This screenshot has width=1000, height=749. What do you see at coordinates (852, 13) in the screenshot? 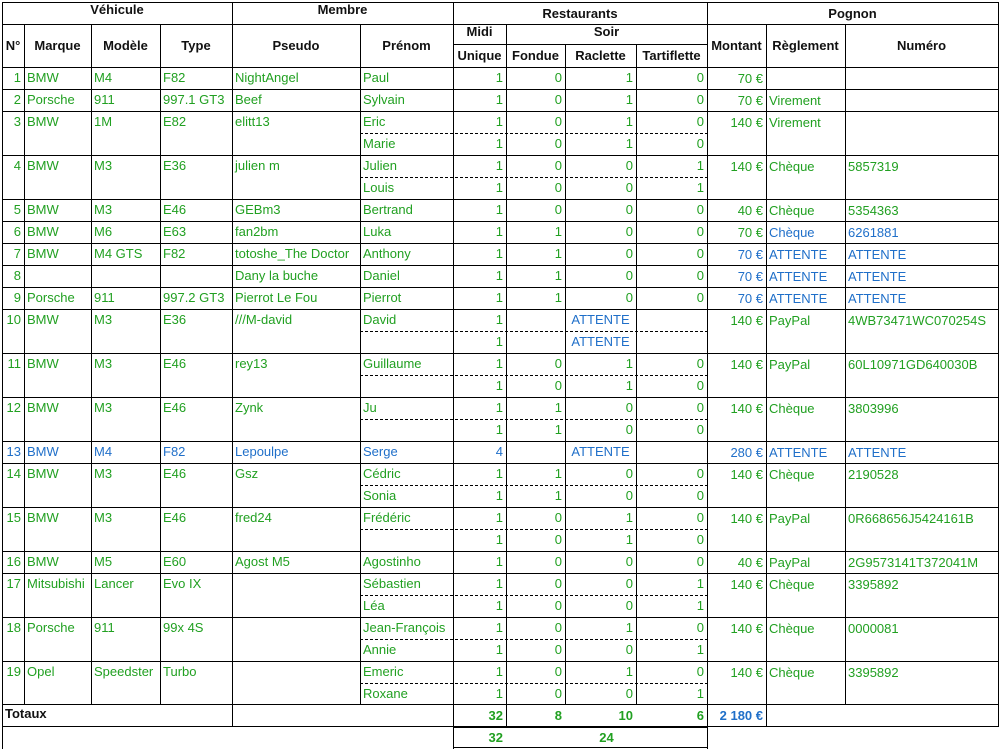
I see `group-header-pognon: Pognon` at bounding box center [852, 13].